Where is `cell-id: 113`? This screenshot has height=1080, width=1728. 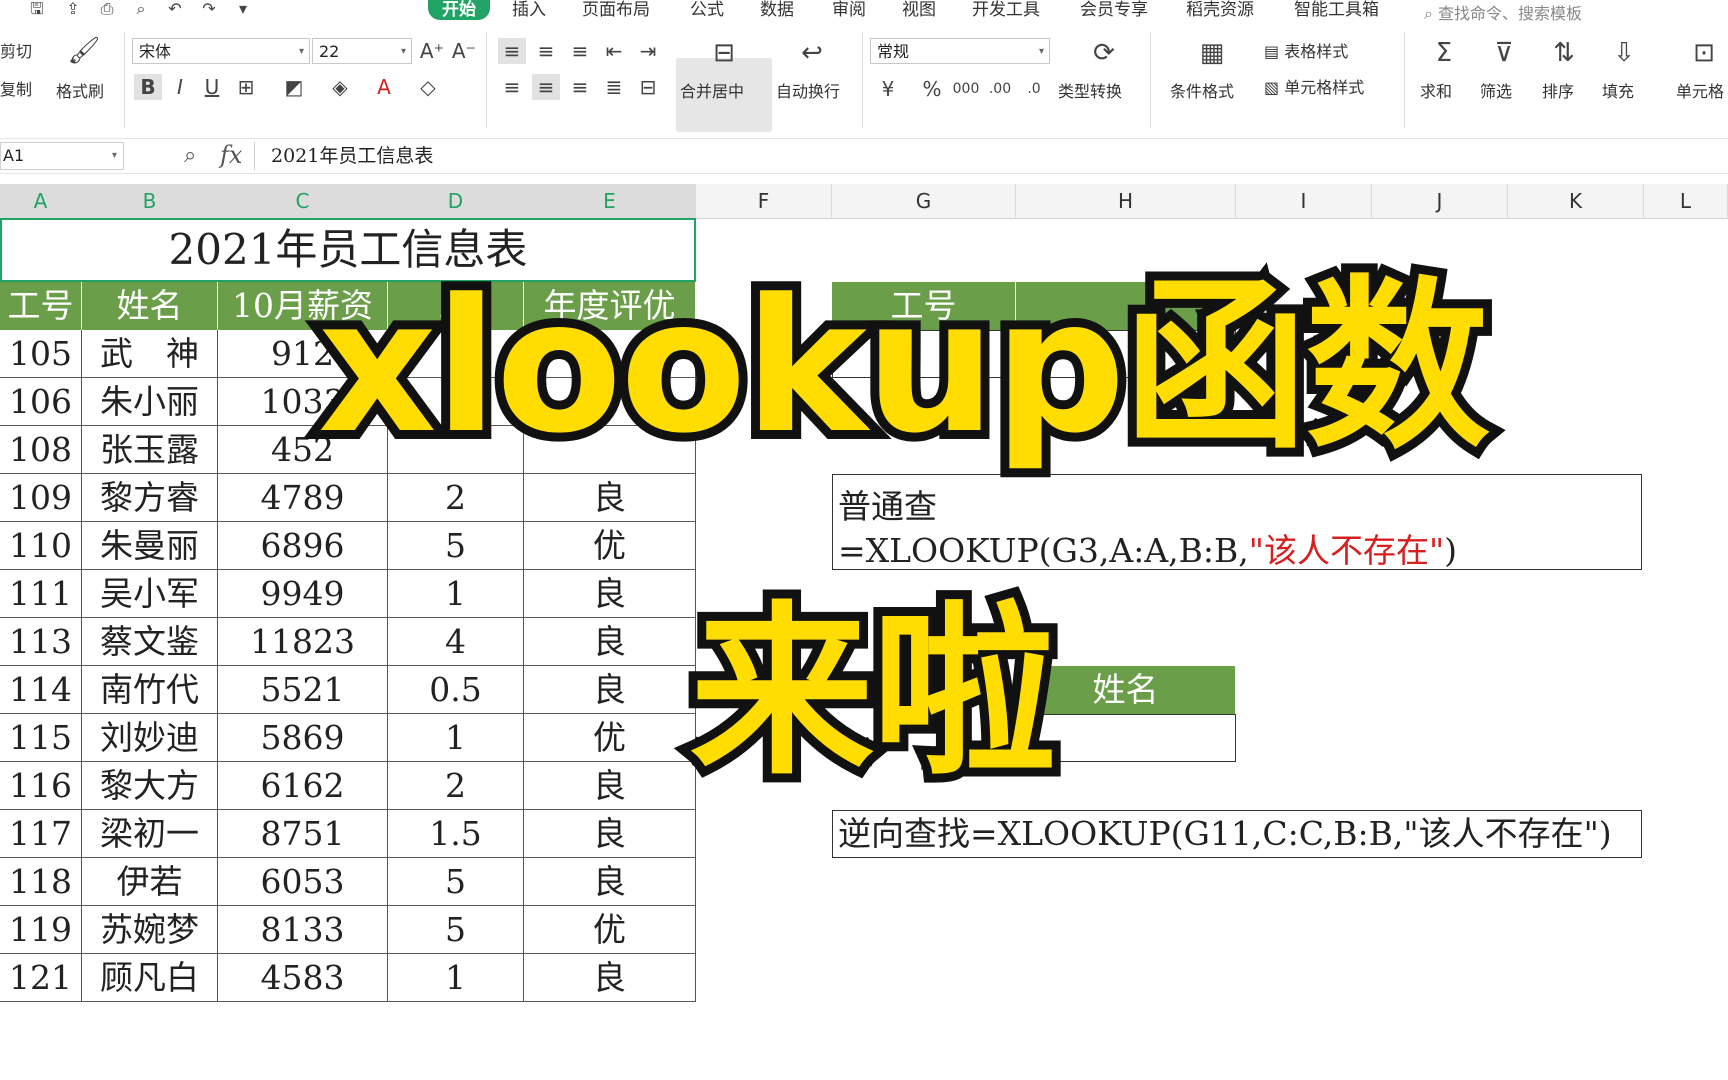
cell-id: 113 is located at coordinates (41, 642).